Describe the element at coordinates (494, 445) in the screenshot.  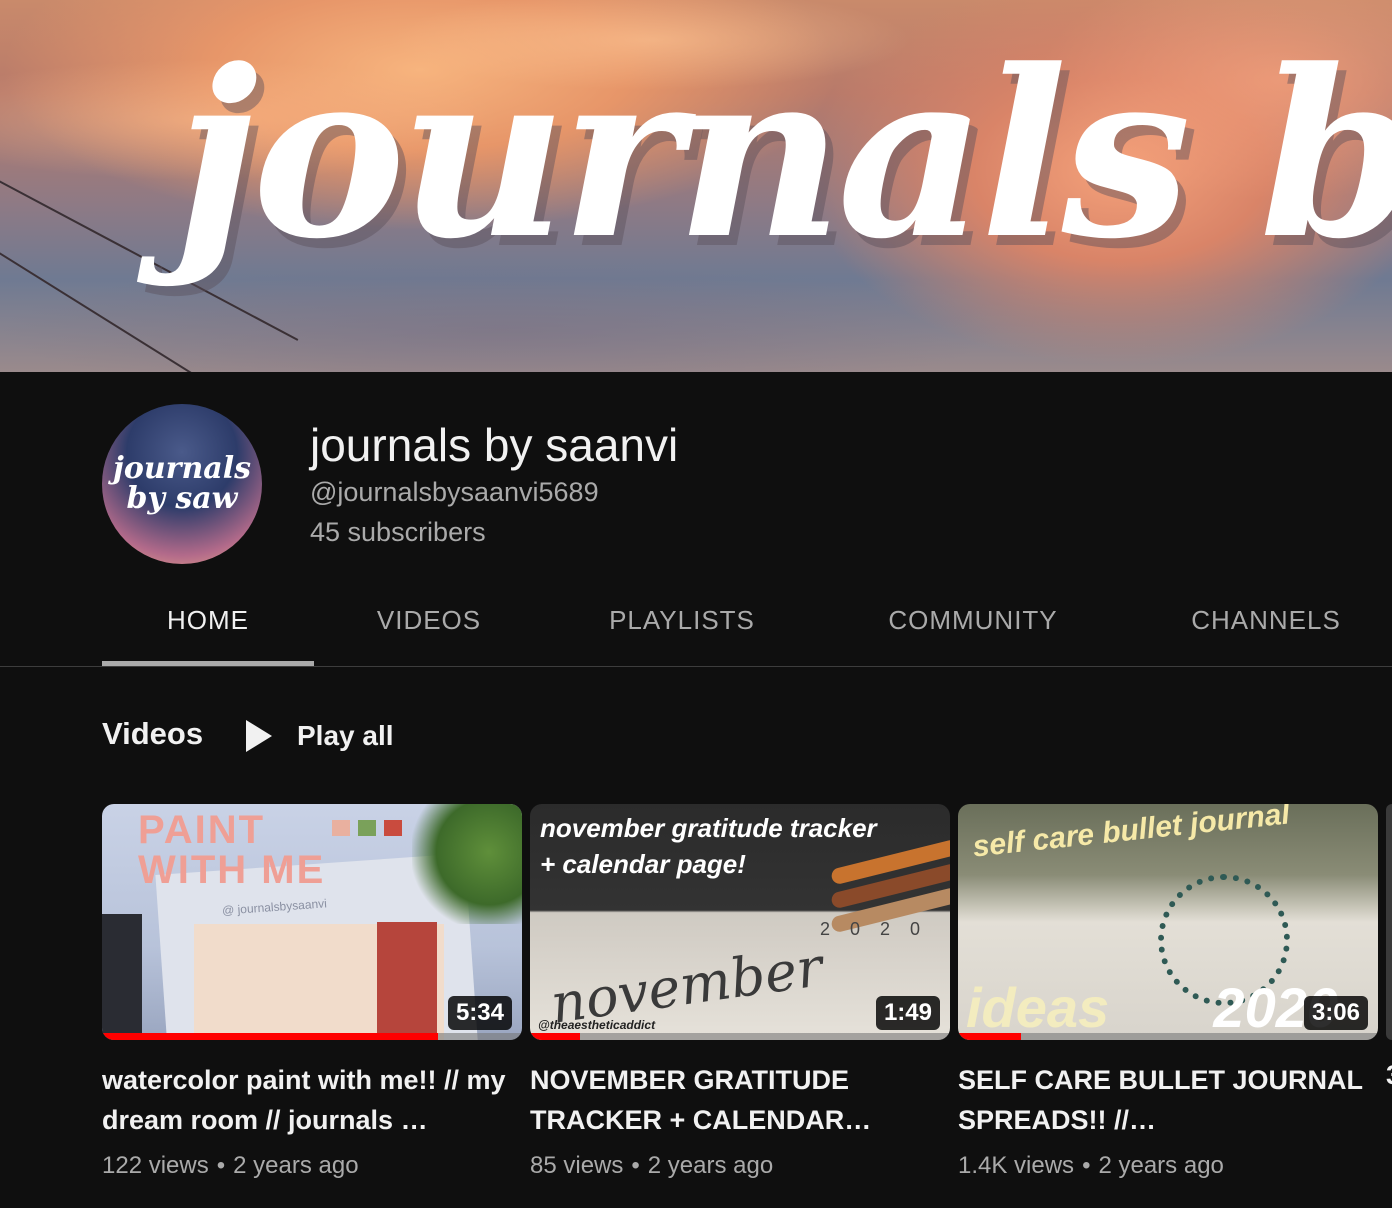
I see `channel-name: journals by saanvi` at that location.